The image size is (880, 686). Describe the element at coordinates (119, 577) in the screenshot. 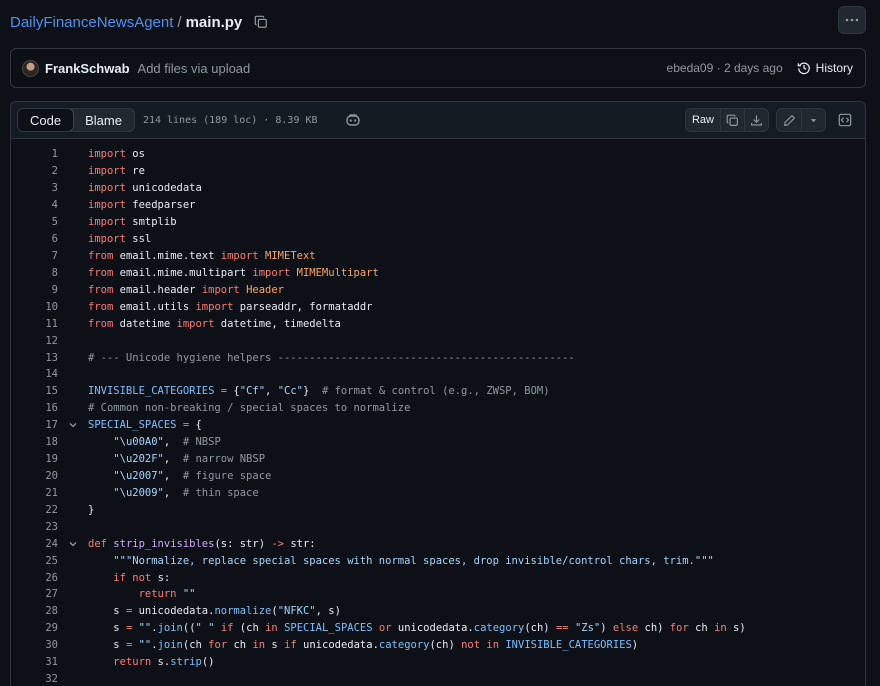

I see `code-token: if` at that location.